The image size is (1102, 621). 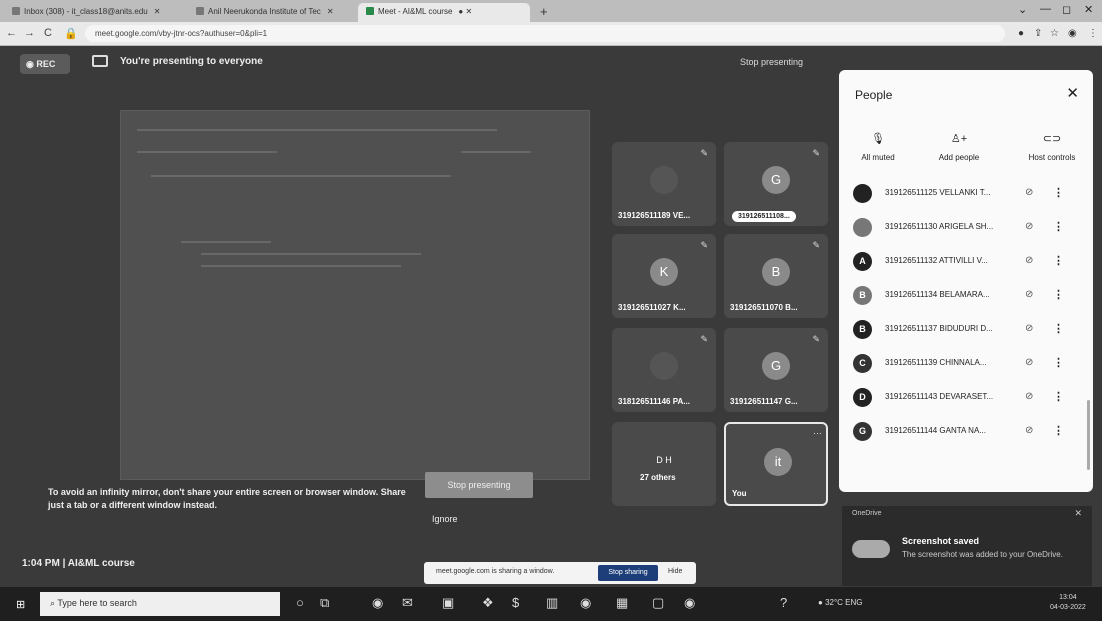 I want to click on app-icon: $, so click(x=515, y=602).